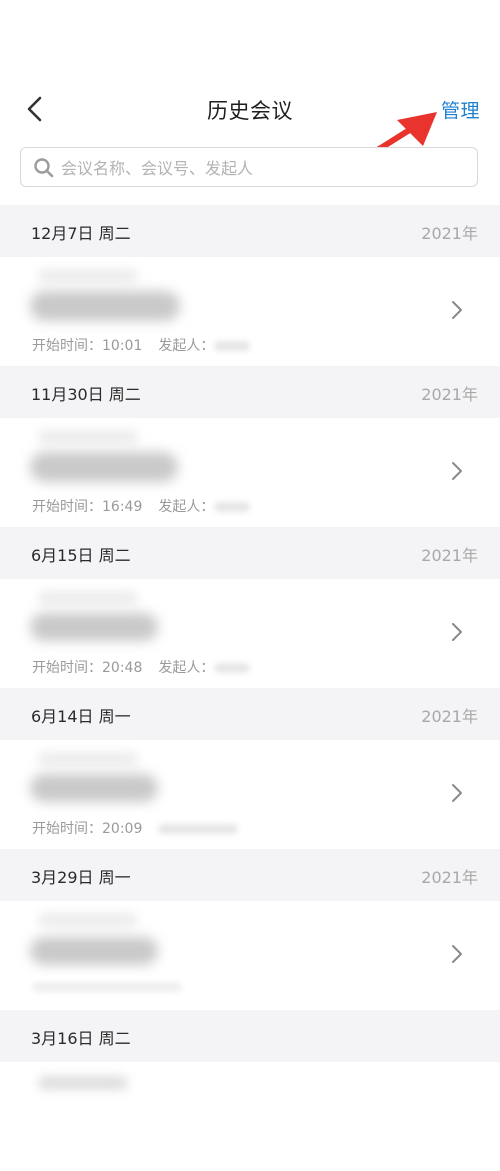 The image size is (500, 1171). I want to click on date-section-header: 11月30日 周二 2021年, so click(250, 392).